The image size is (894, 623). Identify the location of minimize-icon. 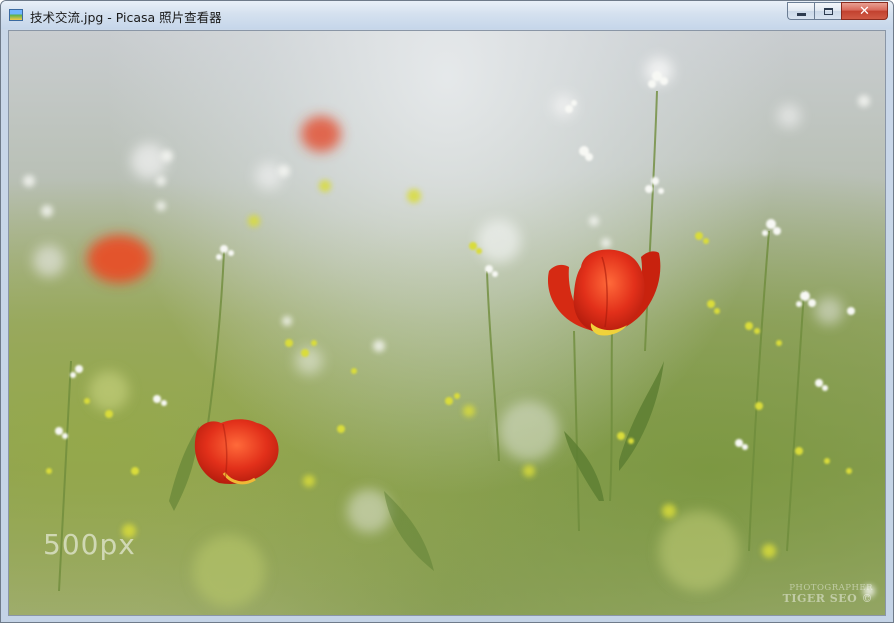
(801, 14).